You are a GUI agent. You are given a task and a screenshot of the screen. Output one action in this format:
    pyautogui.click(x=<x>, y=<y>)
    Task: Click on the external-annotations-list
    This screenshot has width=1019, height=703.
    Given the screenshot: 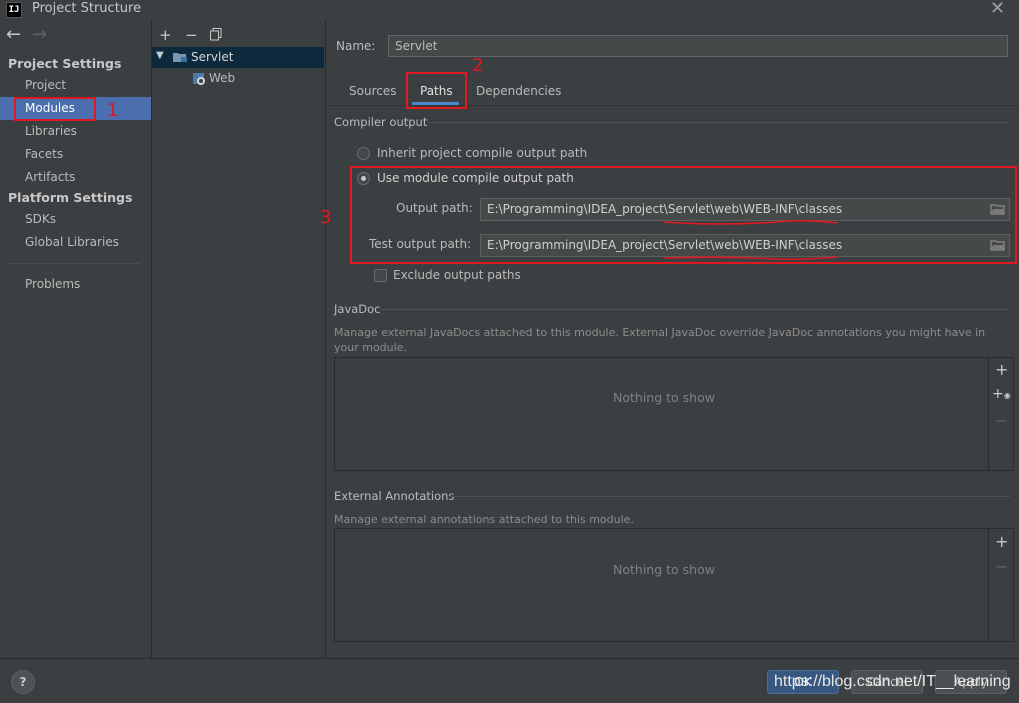 What is the action you would take?
    pyautogui.click(x=674, y=585)
    